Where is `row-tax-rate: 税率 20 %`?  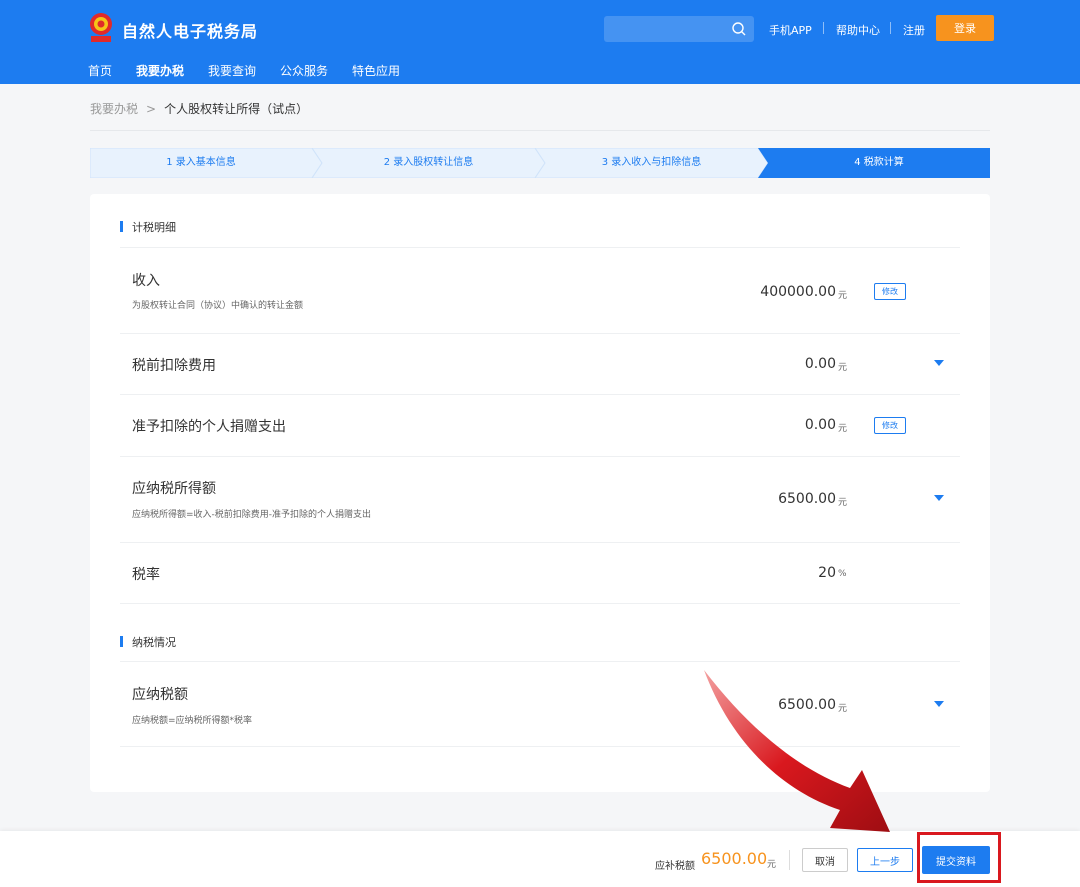 row-tax-rate: 税率 20 % is located at coordinates (540, 572).